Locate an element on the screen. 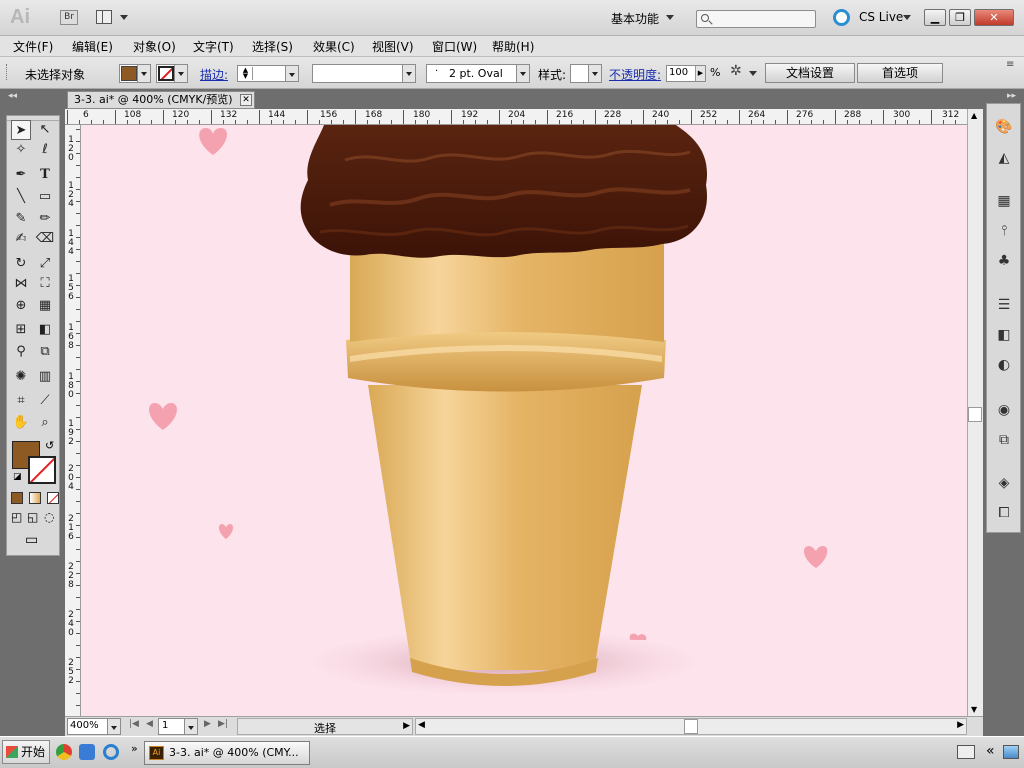 The height and width of the screenshot is (768, 1024). stroke-weight-input: ▲ ▼ is located at coordinates (268, 73).